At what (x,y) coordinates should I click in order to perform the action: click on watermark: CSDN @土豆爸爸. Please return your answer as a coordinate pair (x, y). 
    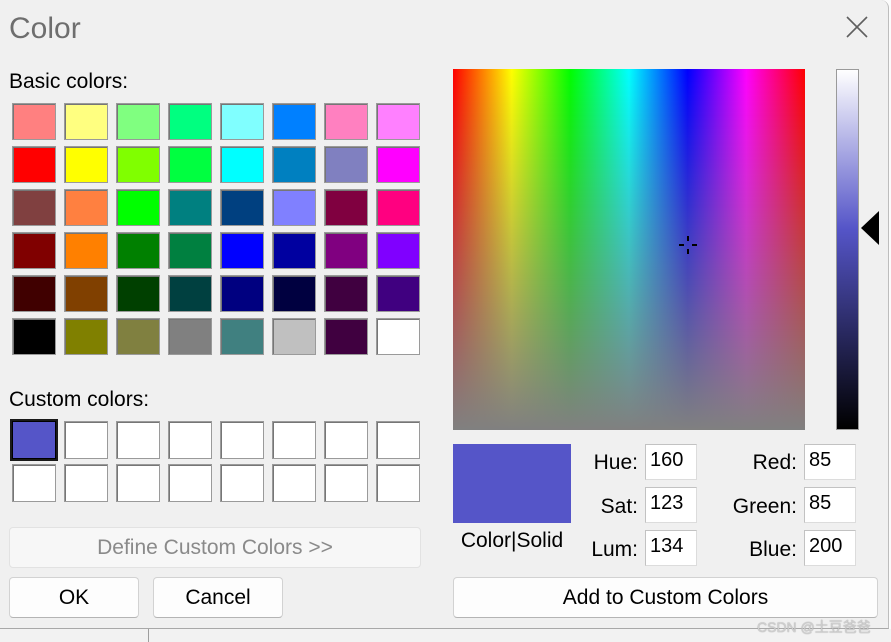
    Looking at the image, I should click on (814, 627).